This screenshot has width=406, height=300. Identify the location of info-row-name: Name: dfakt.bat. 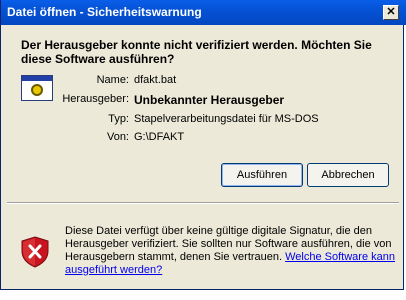
(203, 82).